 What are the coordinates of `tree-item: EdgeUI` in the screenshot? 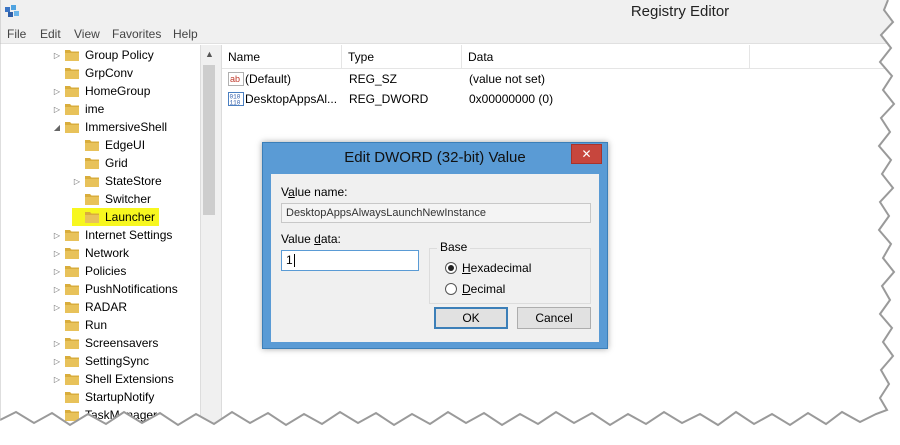 It's located at (109, 145).